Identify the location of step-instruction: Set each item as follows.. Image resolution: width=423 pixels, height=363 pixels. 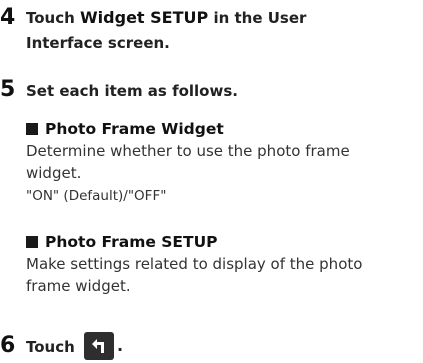
(132, 91).